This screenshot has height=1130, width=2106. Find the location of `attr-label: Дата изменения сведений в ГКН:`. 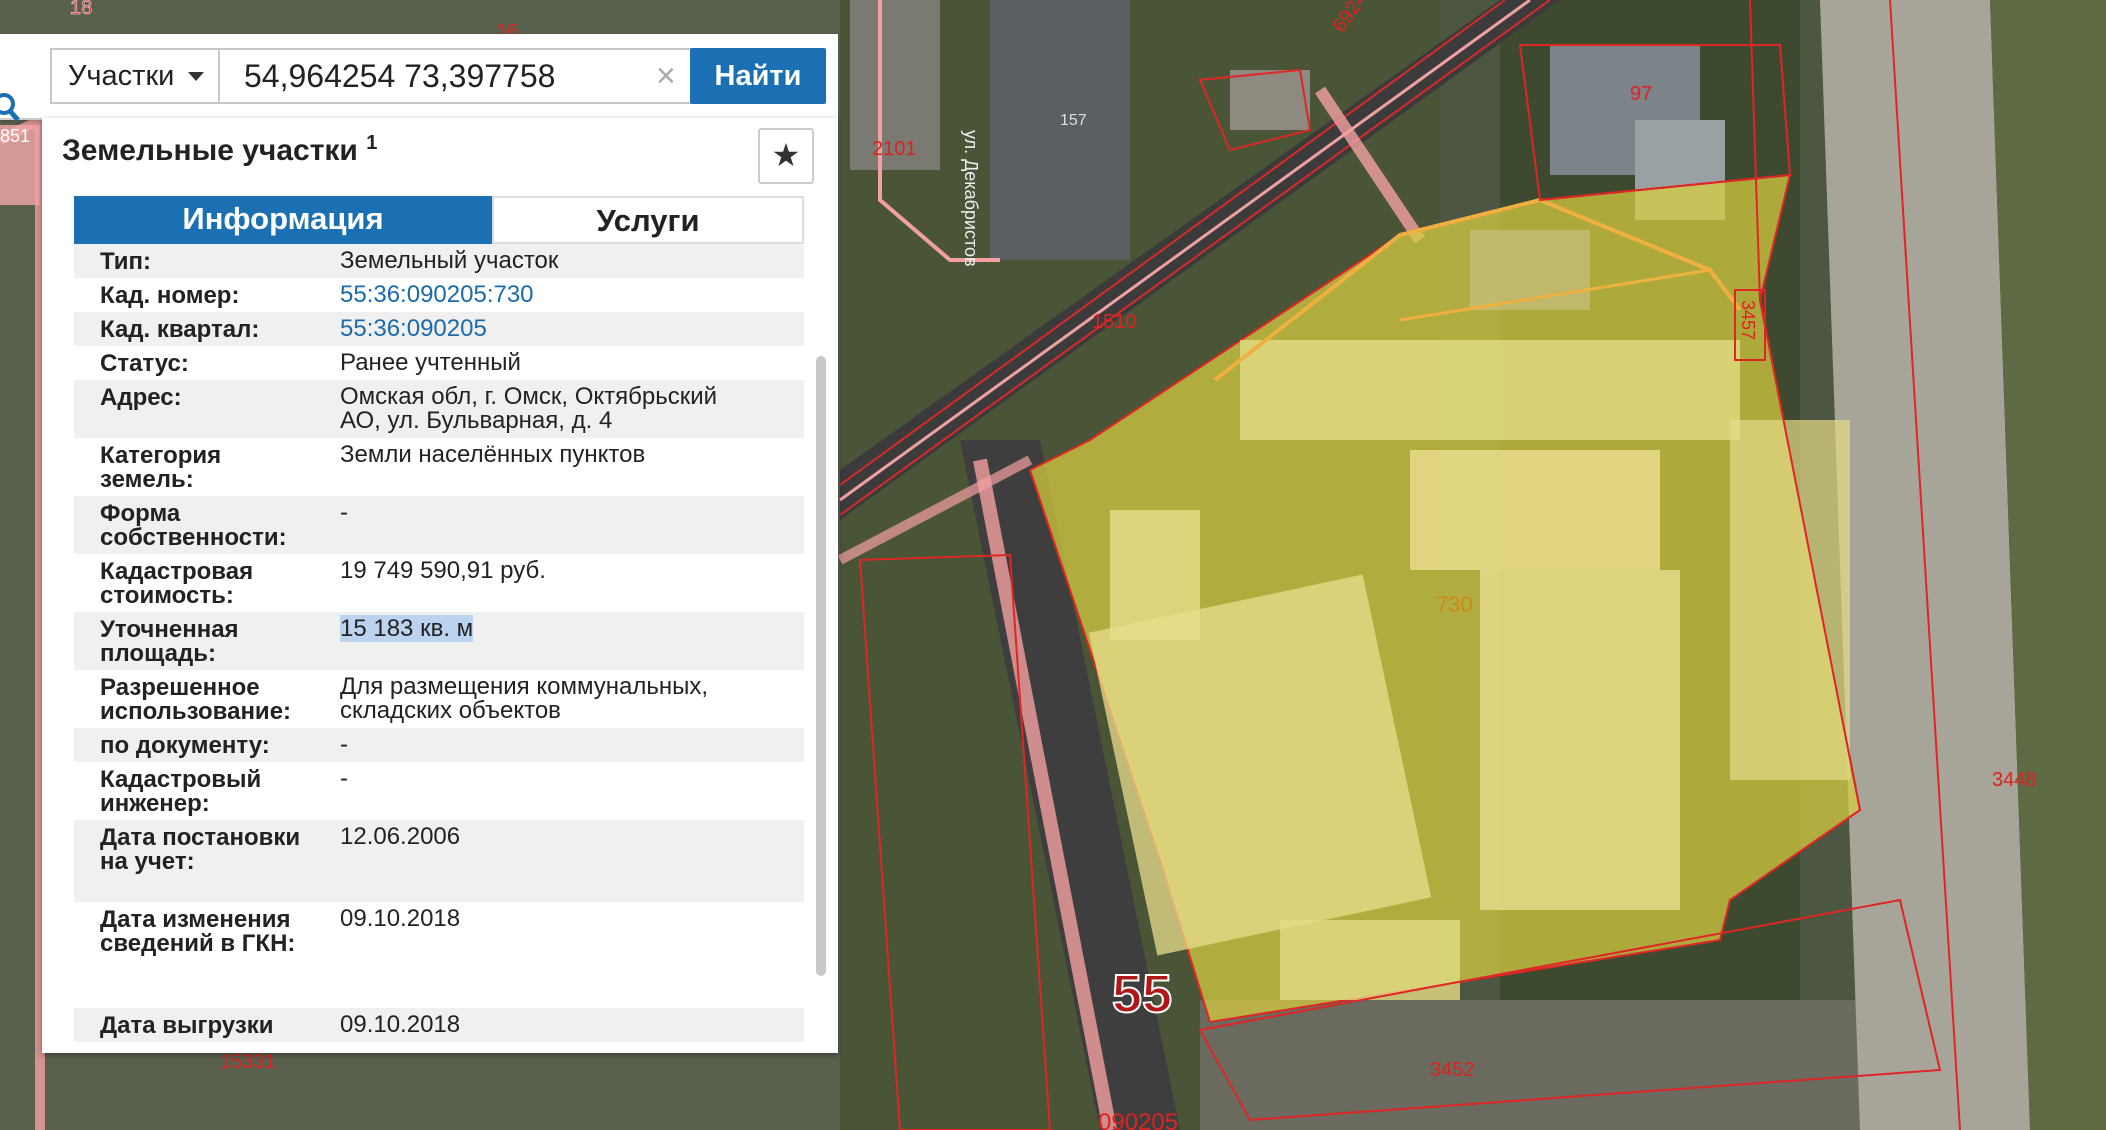

attr-label: Дата изменения сведений в ГКН: is located at coordinates (198, 931).